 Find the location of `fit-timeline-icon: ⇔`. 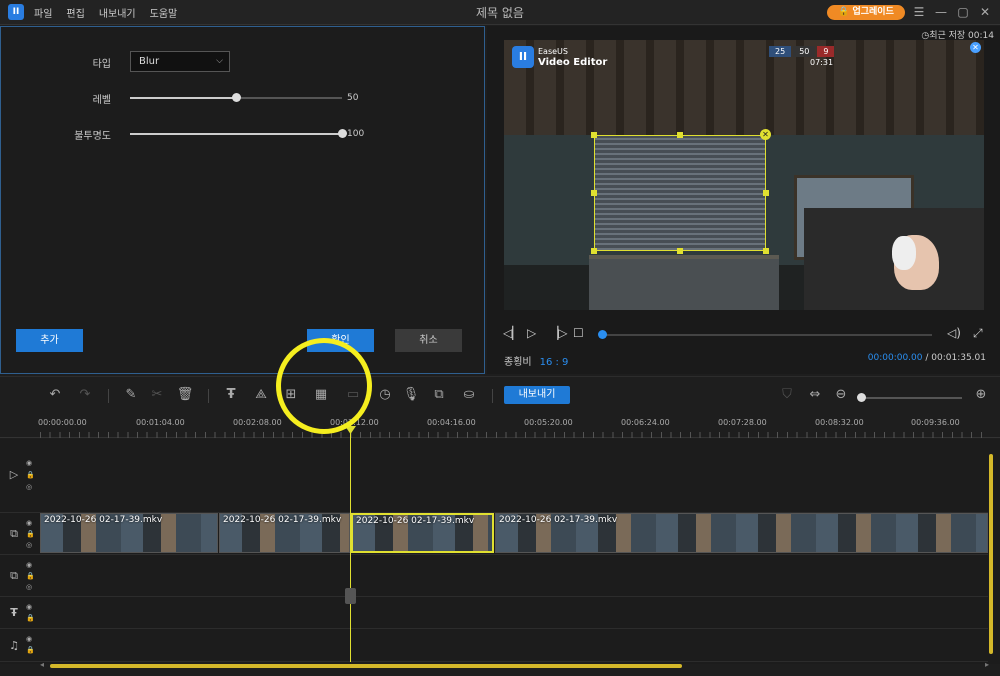

fit-timeline-icon: ⇔ is located at coordinates (815, 395).